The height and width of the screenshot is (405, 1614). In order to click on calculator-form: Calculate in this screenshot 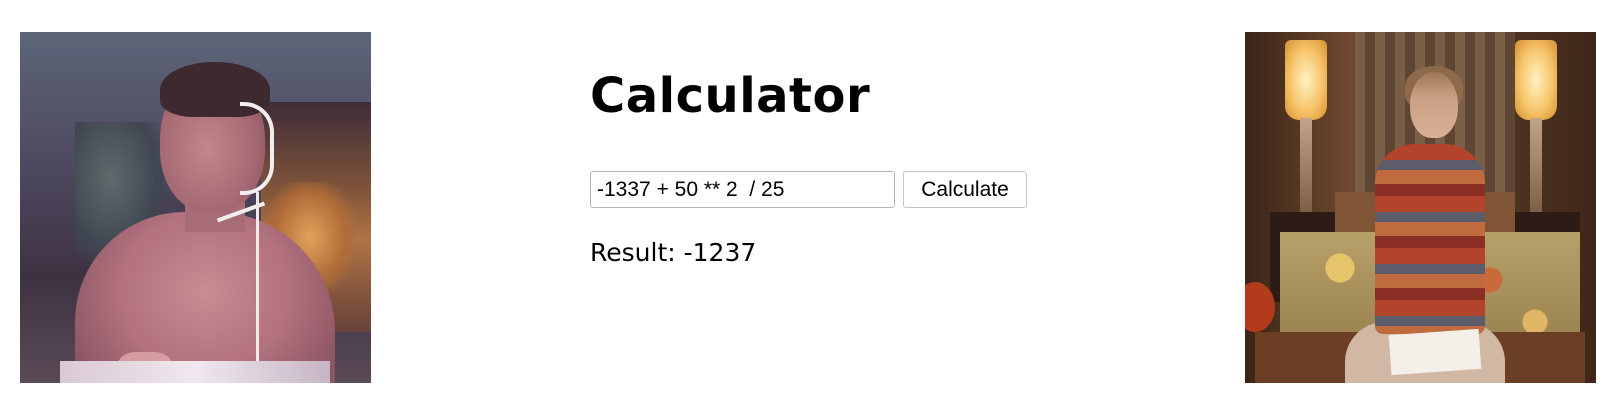, I will do `click(830, 189)`.